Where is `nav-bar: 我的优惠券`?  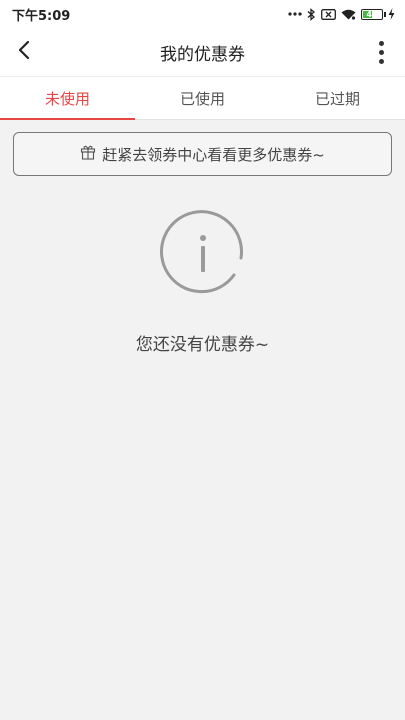
nav-bar: 我的优惠券 is located at coordinates (202, 52).